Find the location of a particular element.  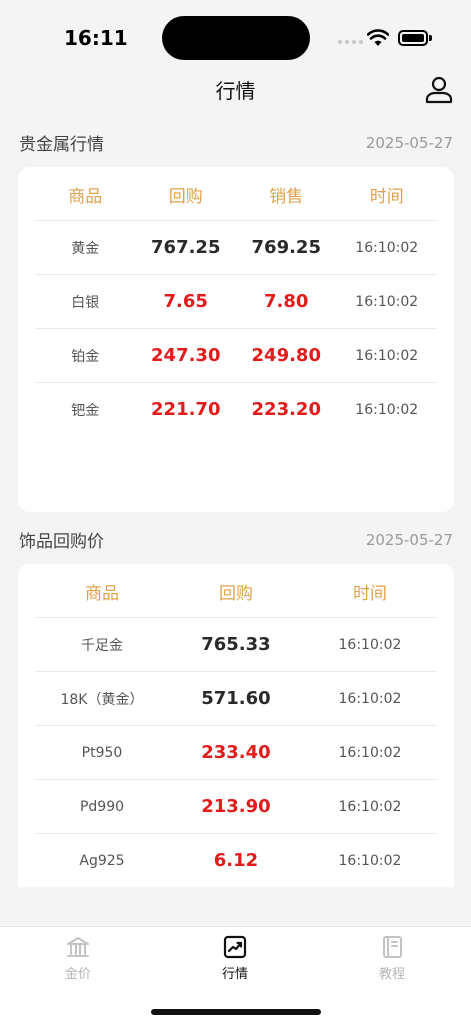

buyback-price: 767.25 is located at coordinates (186, 247).